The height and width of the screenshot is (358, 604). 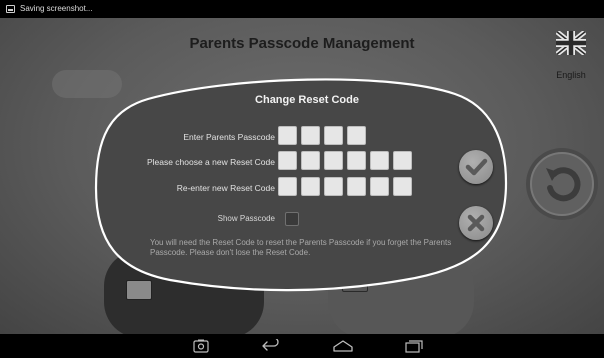 What do you see at coordinates (343, 346) in the screenshot?
I see `home-icon` at bounding box center [343, 346].